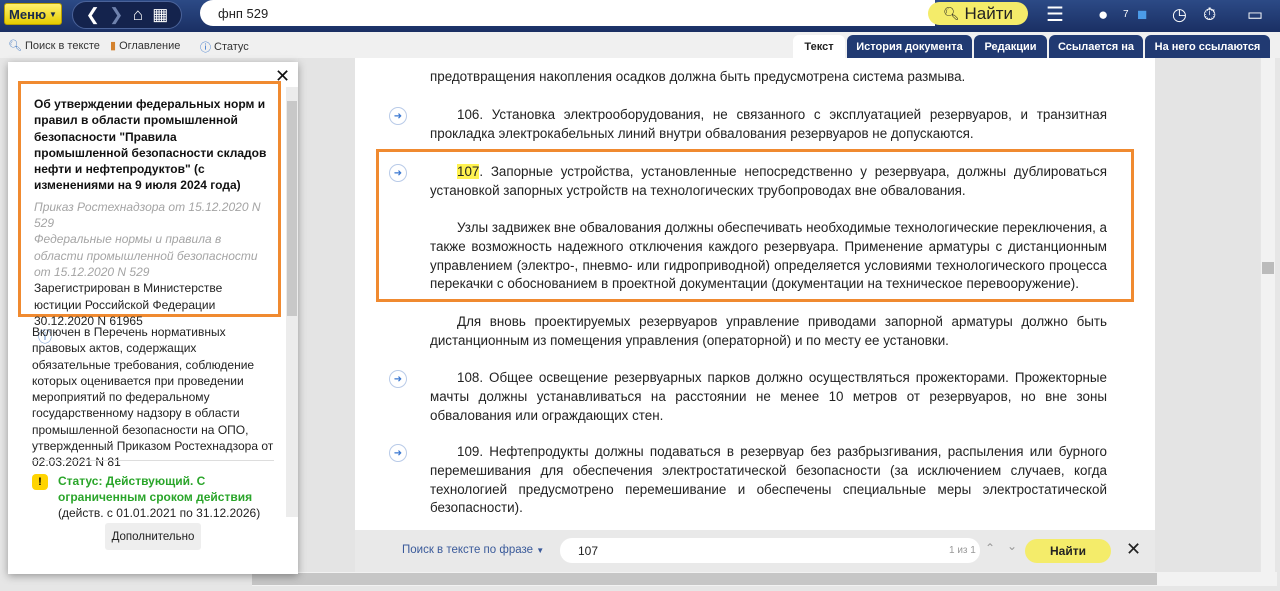 The width and height of the screenshot is (1280, 591). I want to click on forward-icon: ❯, so click(116, 15).